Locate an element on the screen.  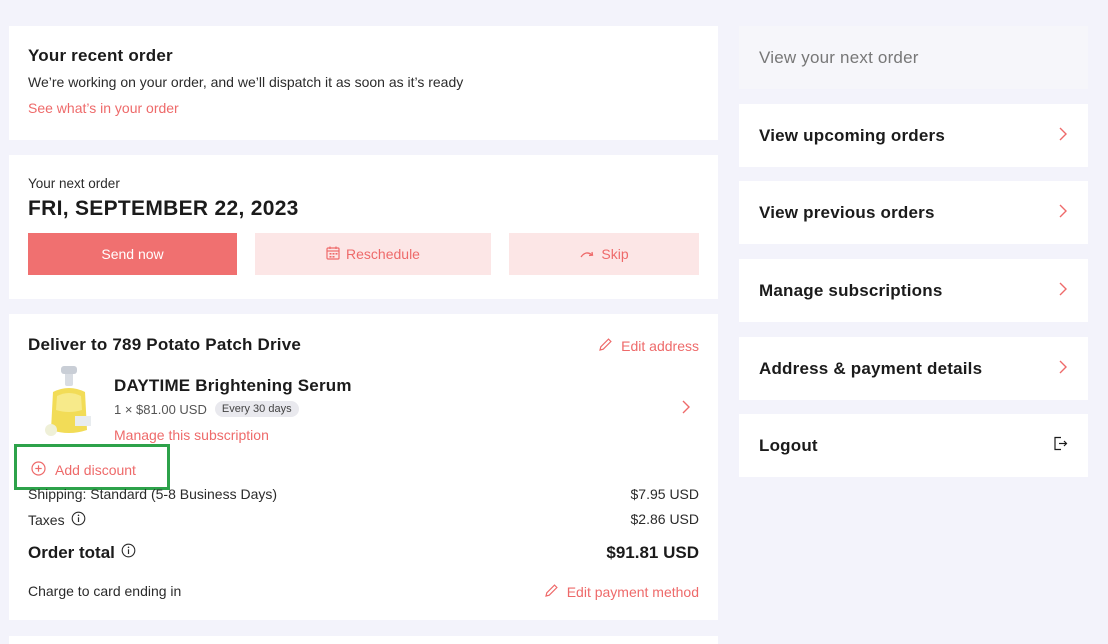
taxes-value: $2.86 USD is located at coordinates (664, 519).